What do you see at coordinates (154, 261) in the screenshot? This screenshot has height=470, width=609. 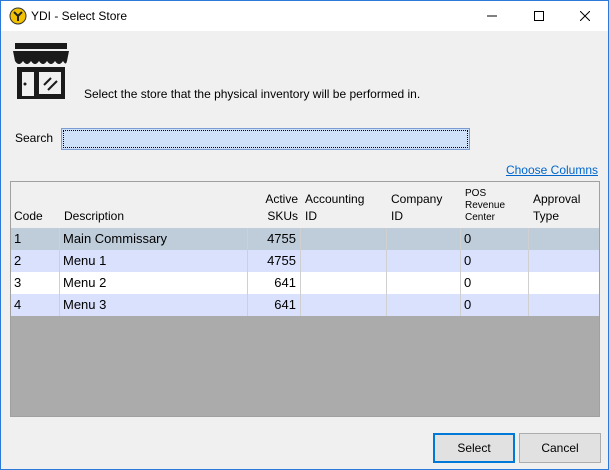 I see `cell-description: Menu 1` at bounding box center [154, 261].